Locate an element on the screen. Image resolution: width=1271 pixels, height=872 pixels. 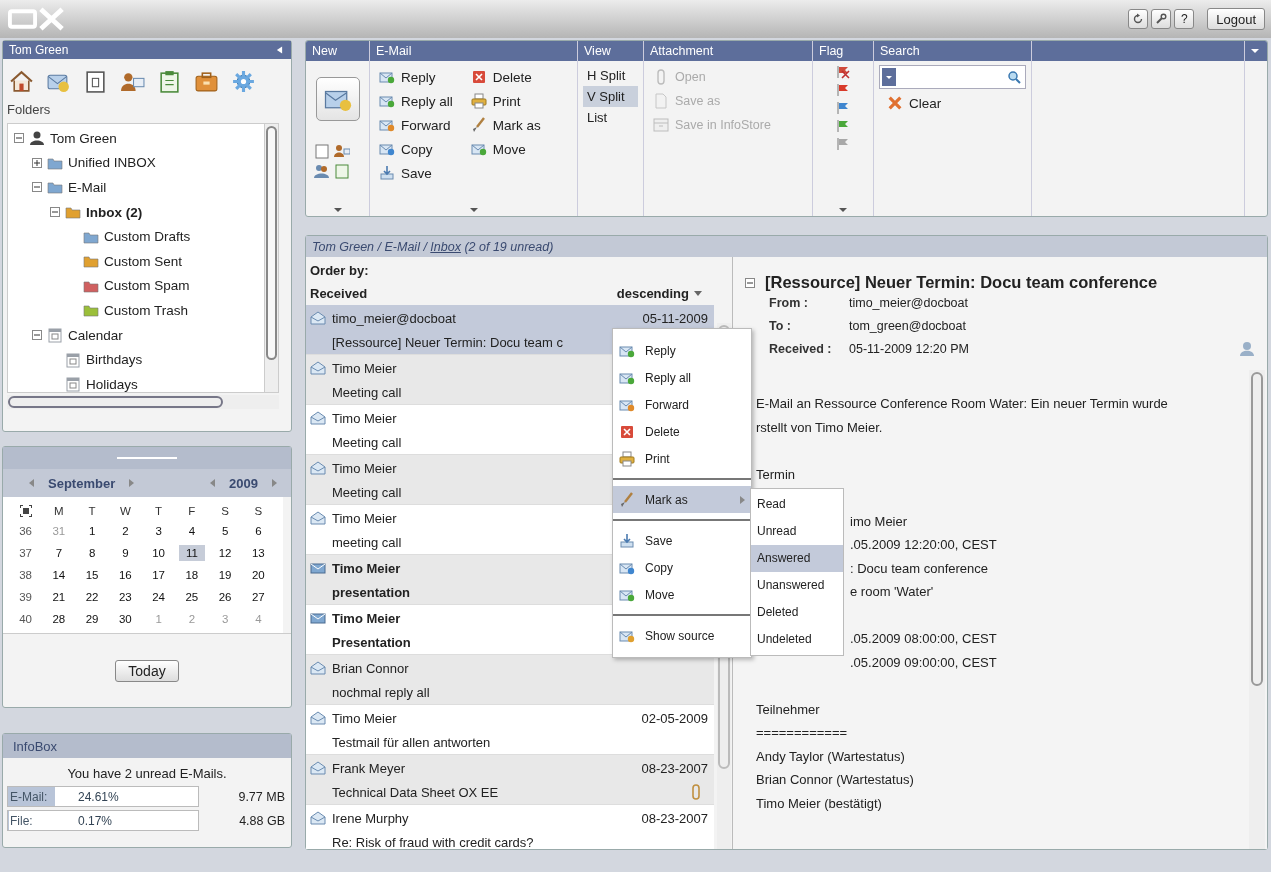
search-icon is located at coordinates (1014, 77).